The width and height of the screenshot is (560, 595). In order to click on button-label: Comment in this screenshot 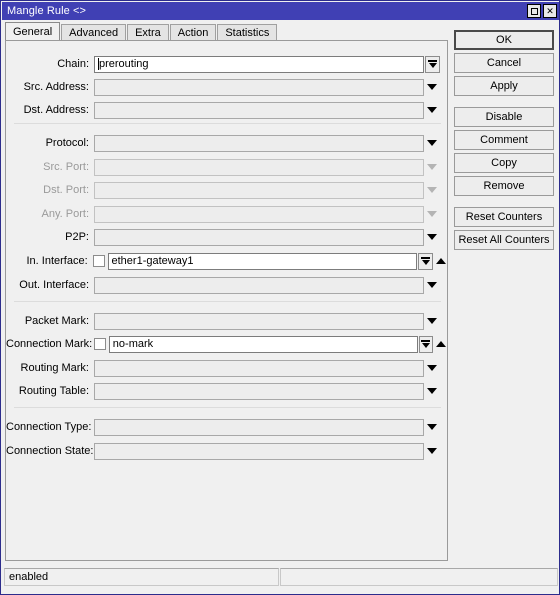, I will do `click(504, 140)`.